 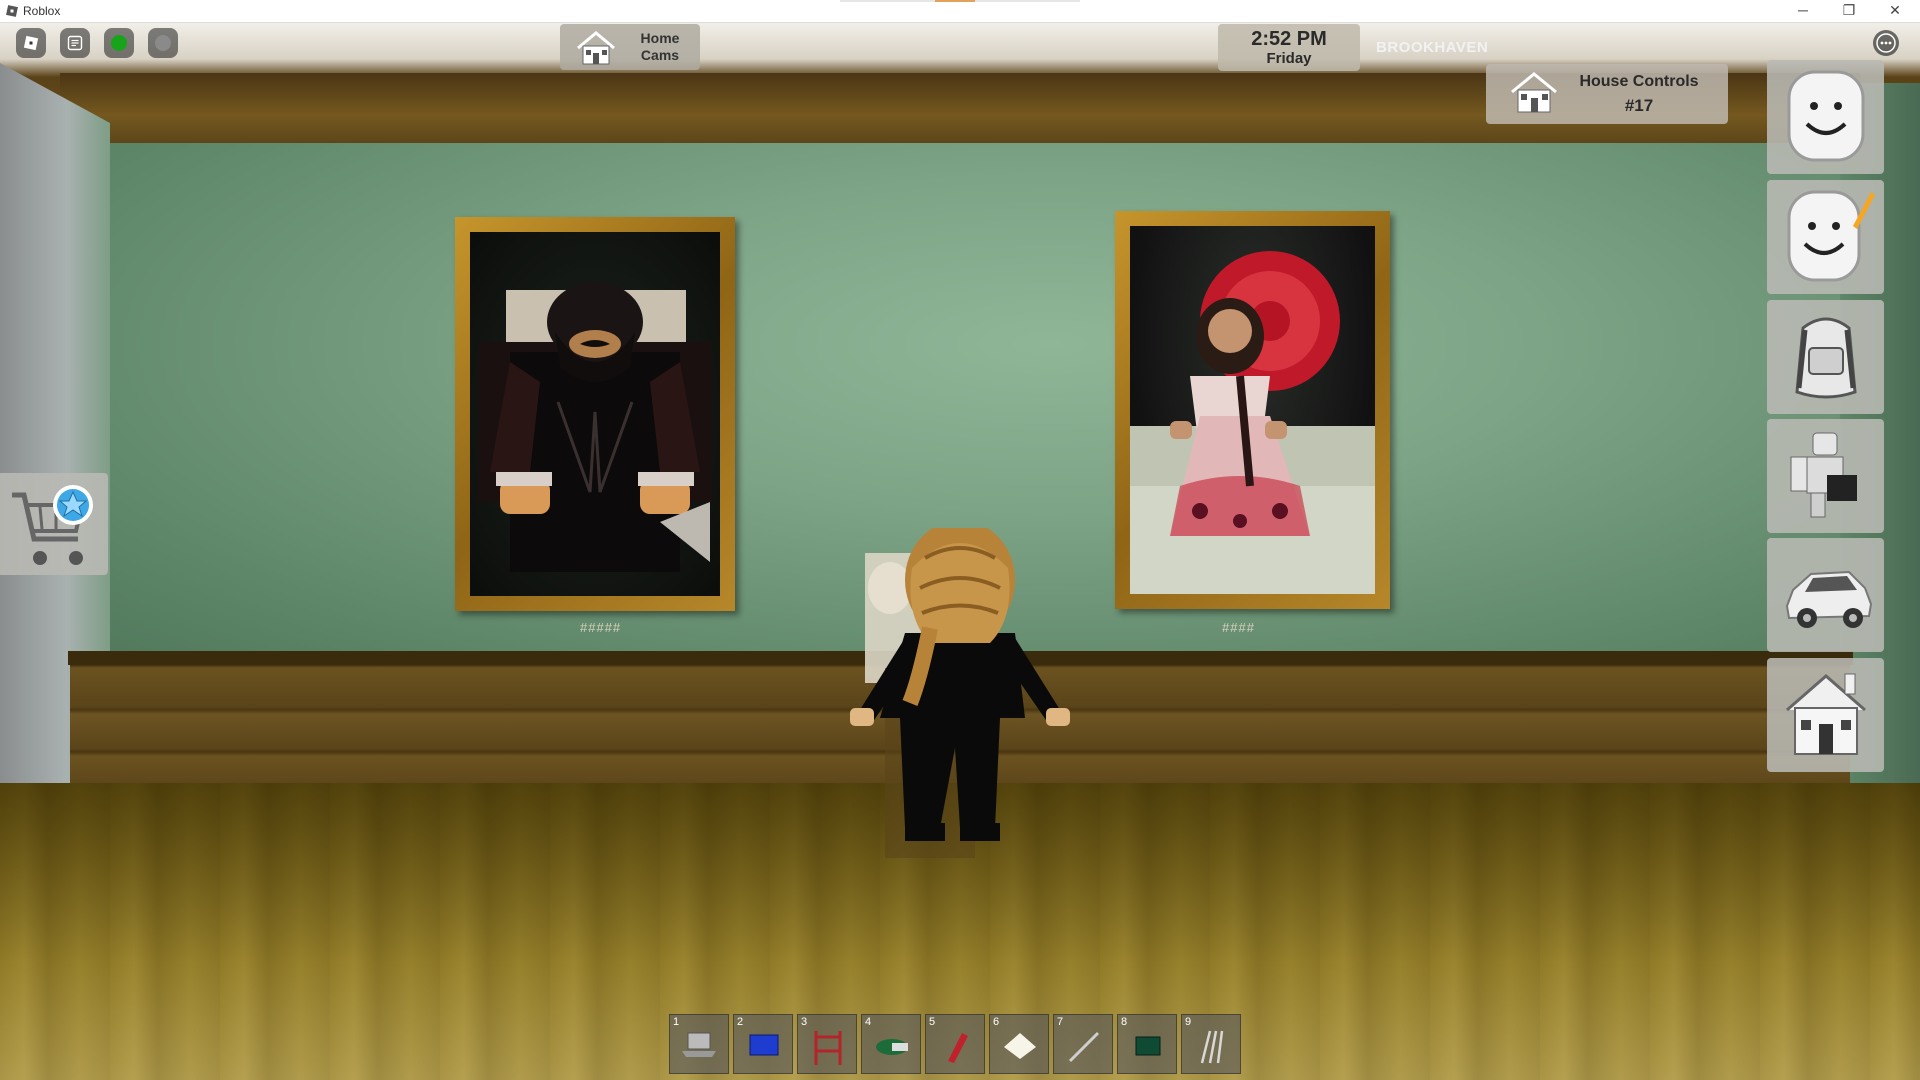 What do you see at coordinates (660, 38) in the screenshot?
I see `home-cams-label-line1: Home` at bounding box center [660, 38].